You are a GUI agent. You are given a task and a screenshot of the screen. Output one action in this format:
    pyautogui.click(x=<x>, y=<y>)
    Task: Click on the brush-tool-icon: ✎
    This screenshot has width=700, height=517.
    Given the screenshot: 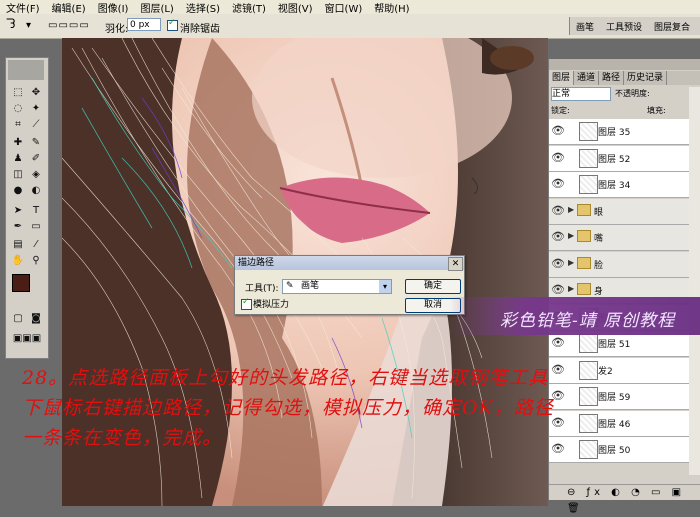 What is the action you would take?
    pyautogui.click(x=36, y=143)
    